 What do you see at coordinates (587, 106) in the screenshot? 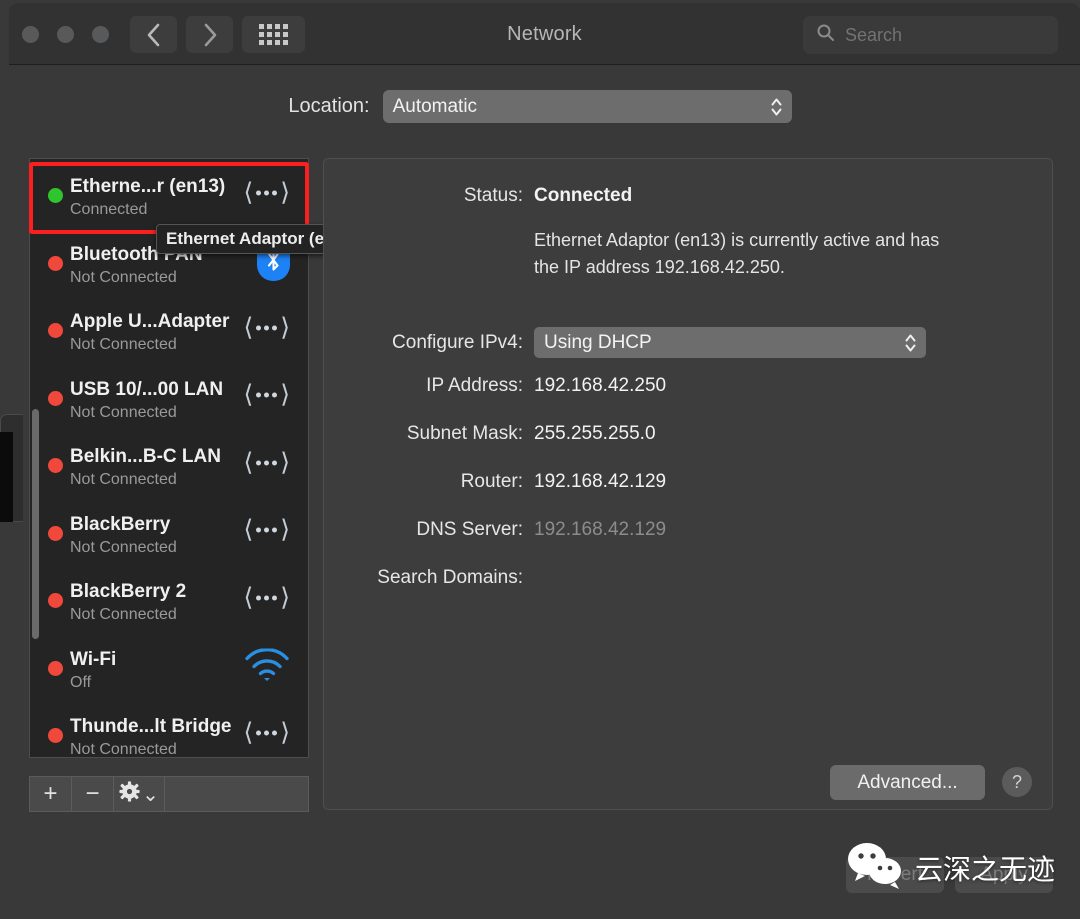
I see `location-dropdown: Automatic` at bounding box center [587, 106].